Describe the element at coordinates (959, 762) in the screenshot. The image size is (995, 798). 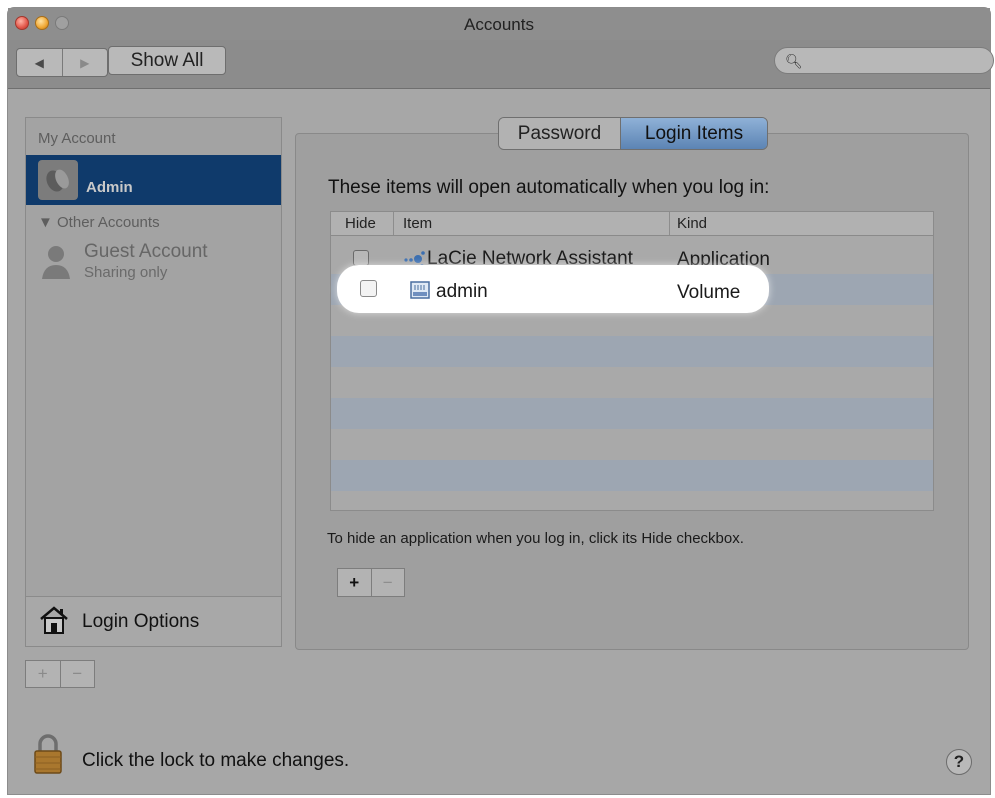
I see `help-button: ?` at that location.